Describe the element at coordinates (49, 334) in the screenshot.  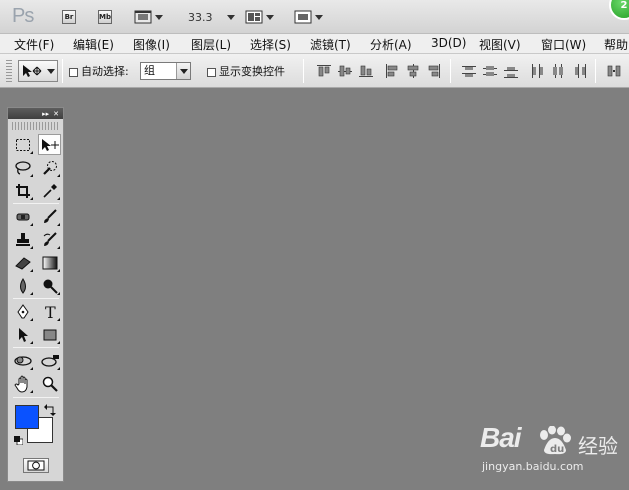
I see `shape-tool` at that location.